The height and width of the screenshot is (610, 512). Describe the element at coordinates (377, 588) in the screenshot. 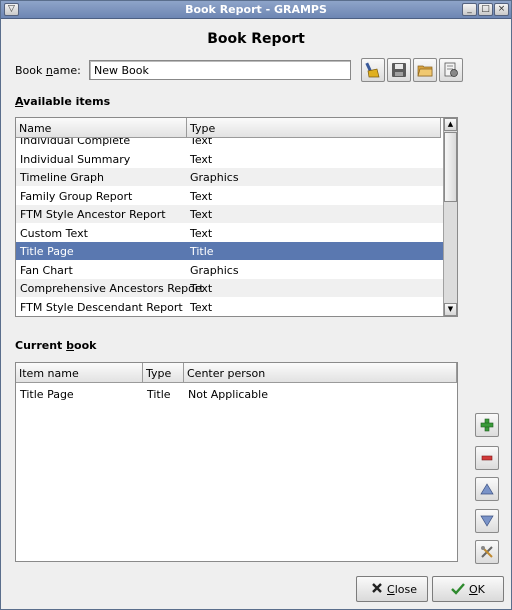

I see `close-icon` at that location.